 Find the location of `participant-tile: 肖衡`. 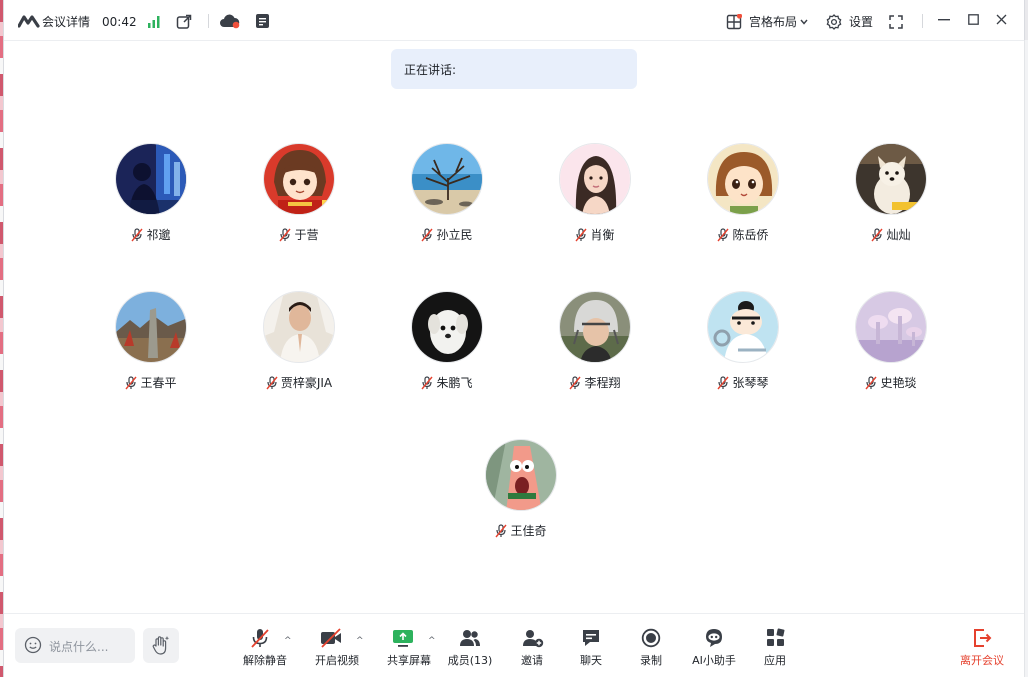

participant-tile: 肖衡 is located at coordinates (595, 198).